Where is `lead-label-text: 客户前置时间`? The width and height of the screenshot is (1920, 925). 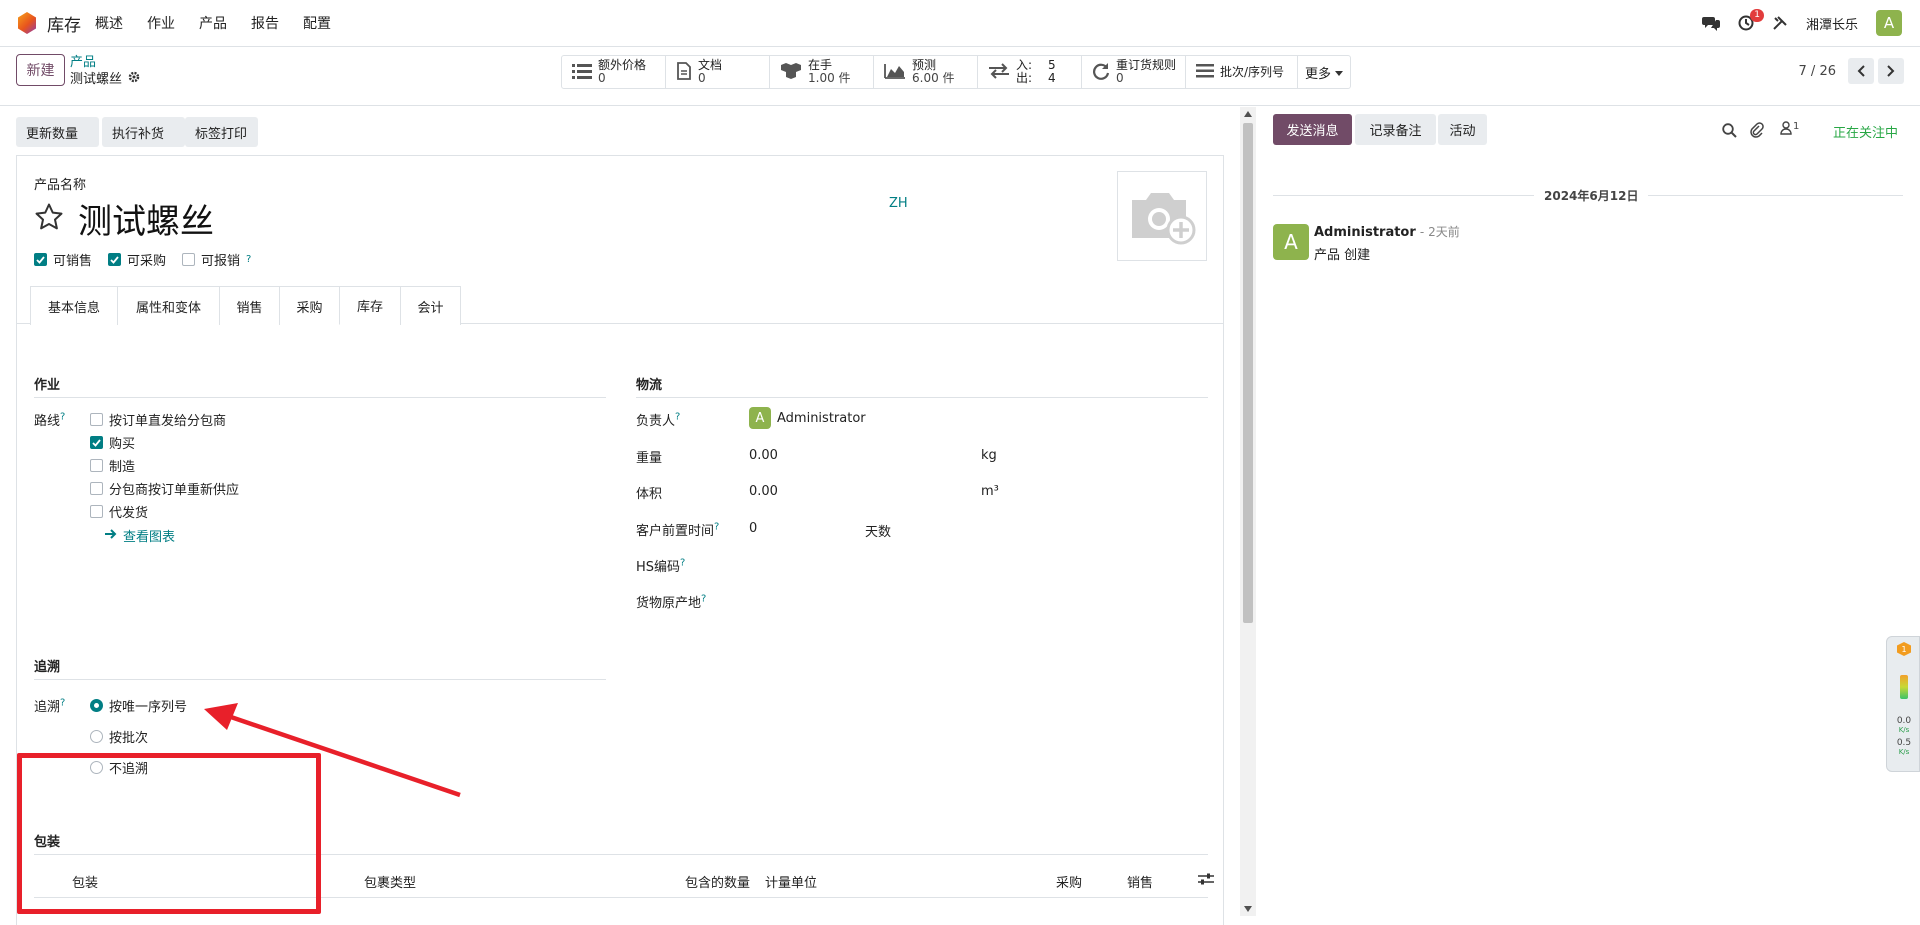 lead-label-text: 客户前置时间 is located at coordinates (675, 531).